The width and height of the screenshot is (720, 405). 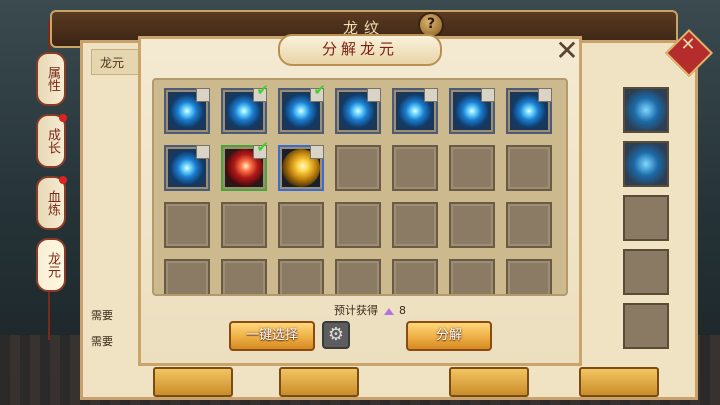 What do you see at coordinates (336, 335) in the screenshot?
I see `gear-icon: ⚙` at bounding box center [336, 335].